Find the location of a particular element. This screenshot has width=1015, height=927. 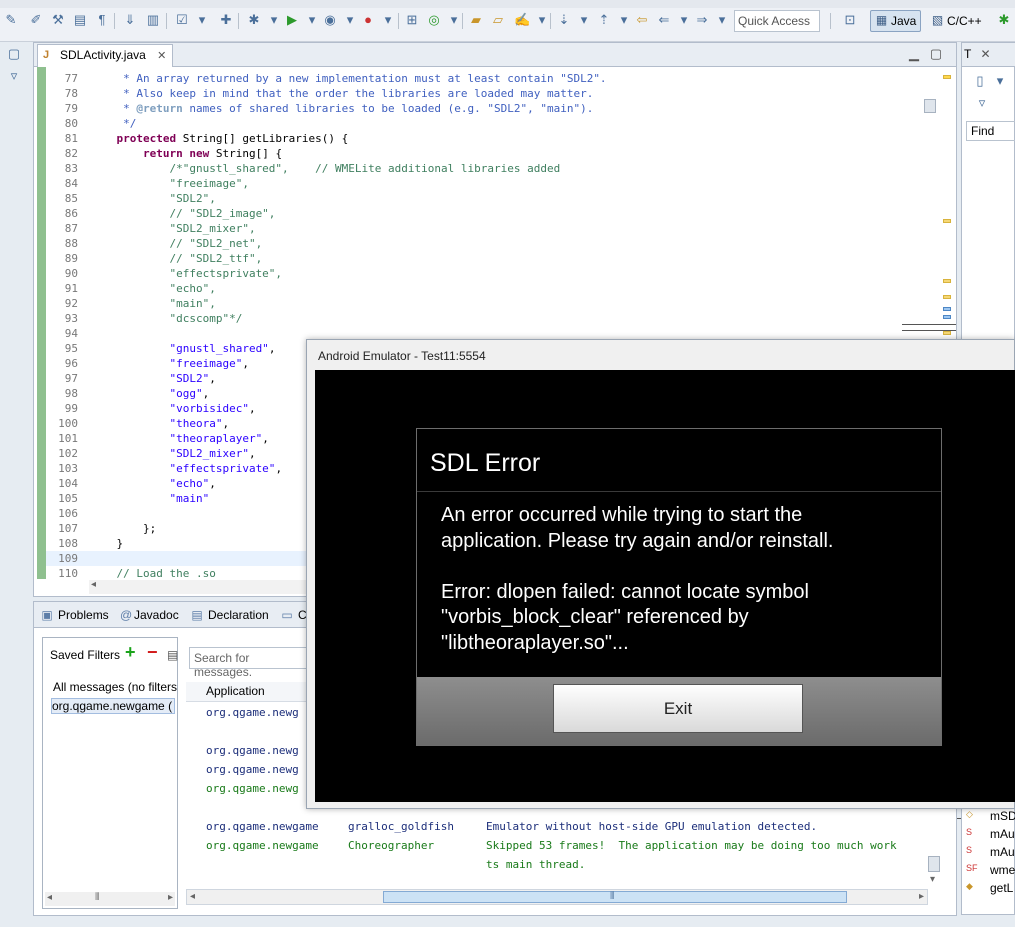

editor-tab-sdlactivity: J SDLActivity.java ✕ is located at coordinates (105, 55).